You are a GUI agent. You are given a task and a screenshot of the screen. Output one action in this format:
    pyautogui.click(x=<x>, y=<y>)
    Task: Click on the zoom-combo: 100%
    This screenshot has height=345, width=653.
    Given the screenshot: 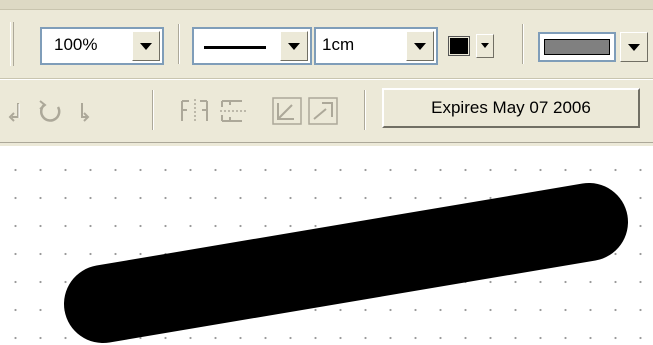 What is the action you would take?
    pyautogui.click(x=102, y=46)
    